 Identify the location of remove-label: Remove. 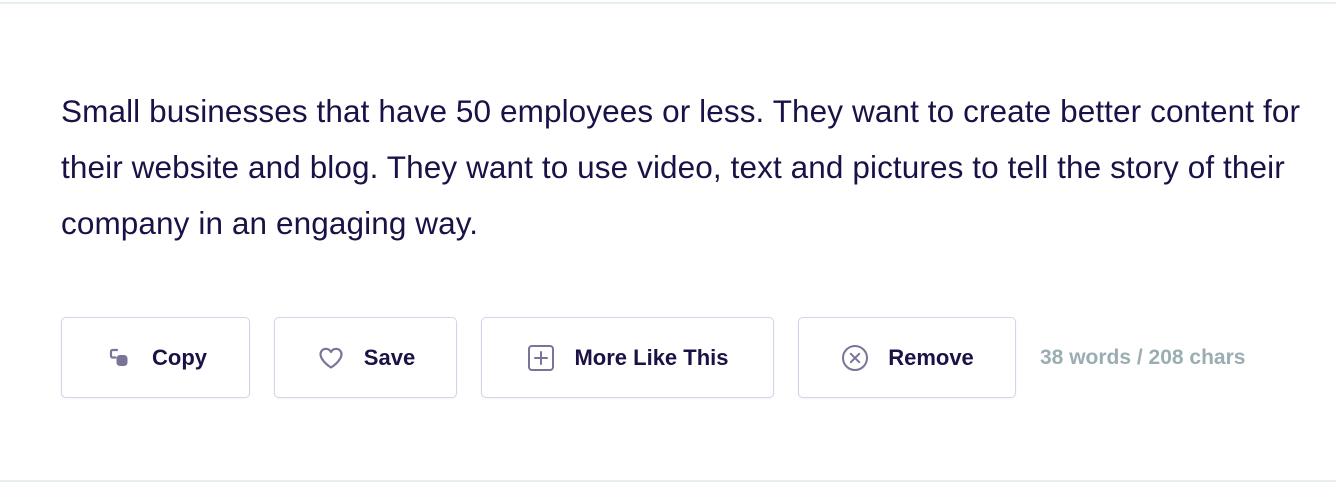
(931, 357).